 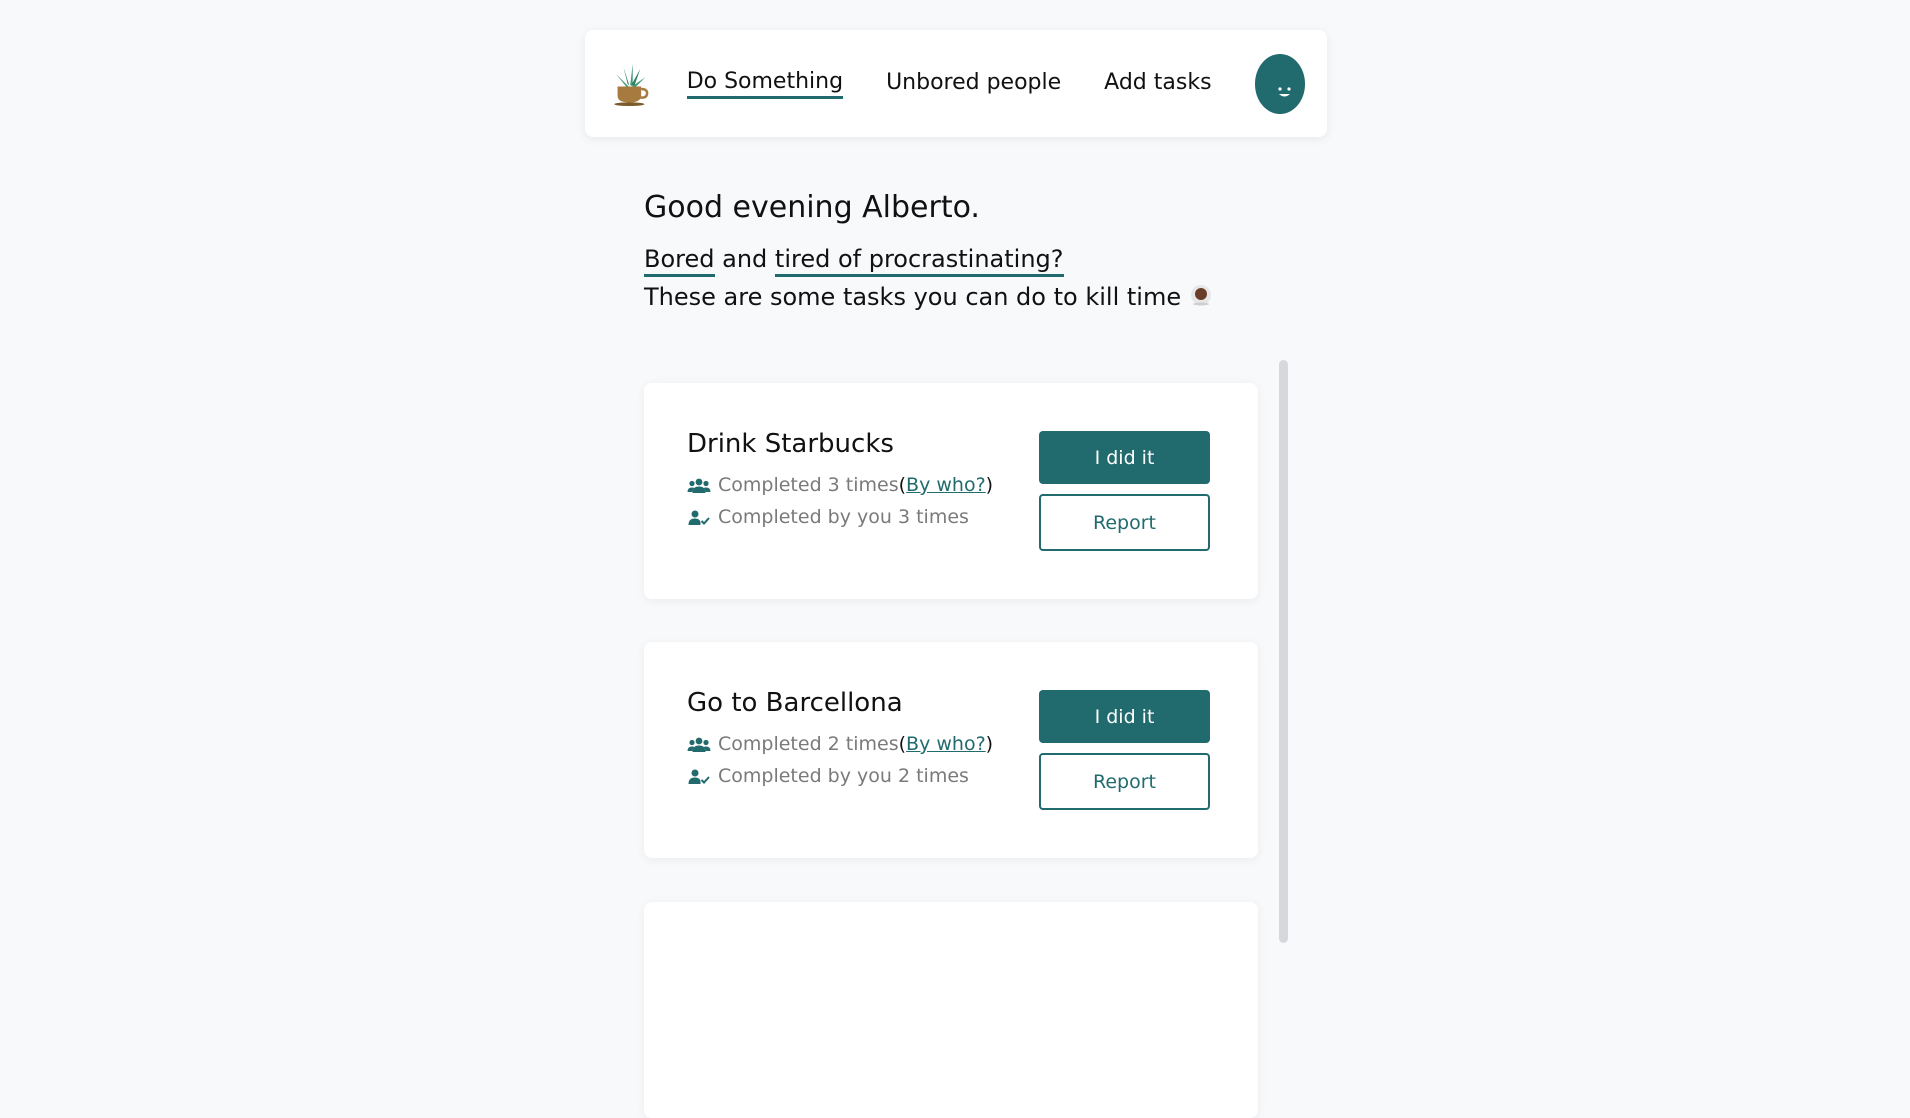 I want to click on tasks-scrollbar, so click(x=1283, y=651).